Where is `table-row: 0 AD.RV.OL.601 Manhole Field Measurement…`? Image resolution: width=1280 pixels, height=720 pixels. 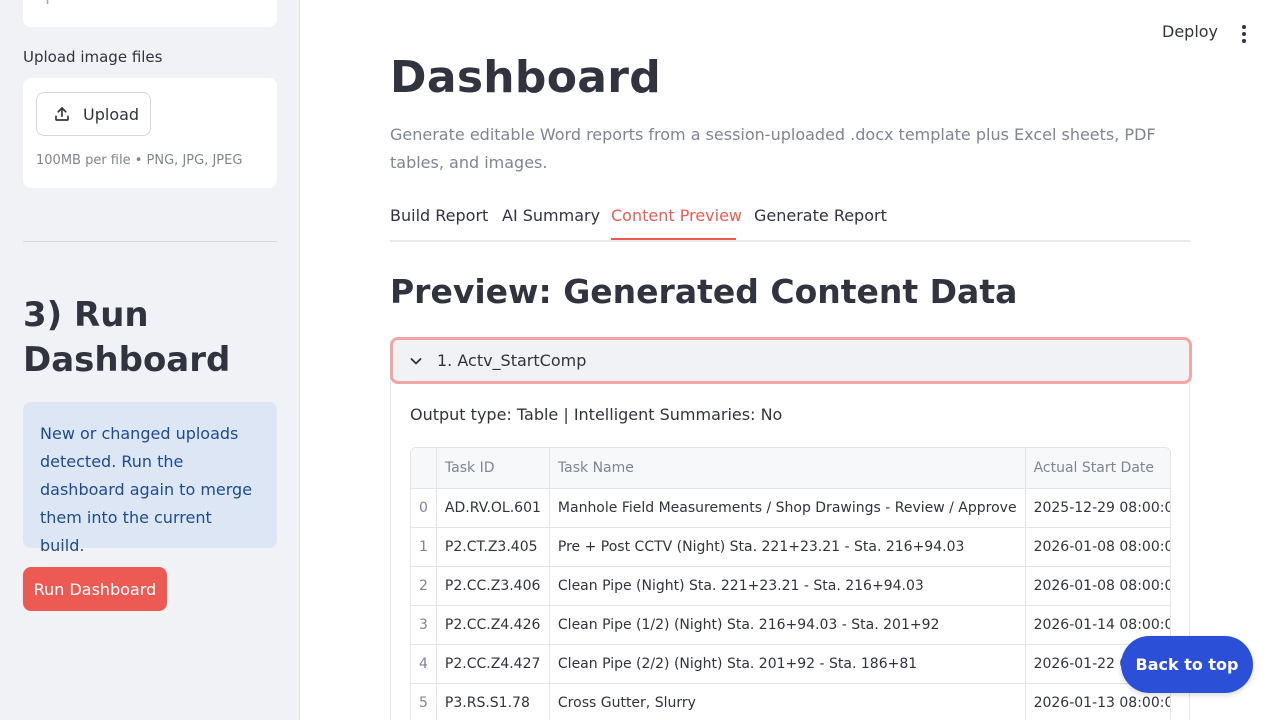 table-row: 0 AD.RV.OL.601 Manhole Field Measurement… is located at coordinates (790, 508).